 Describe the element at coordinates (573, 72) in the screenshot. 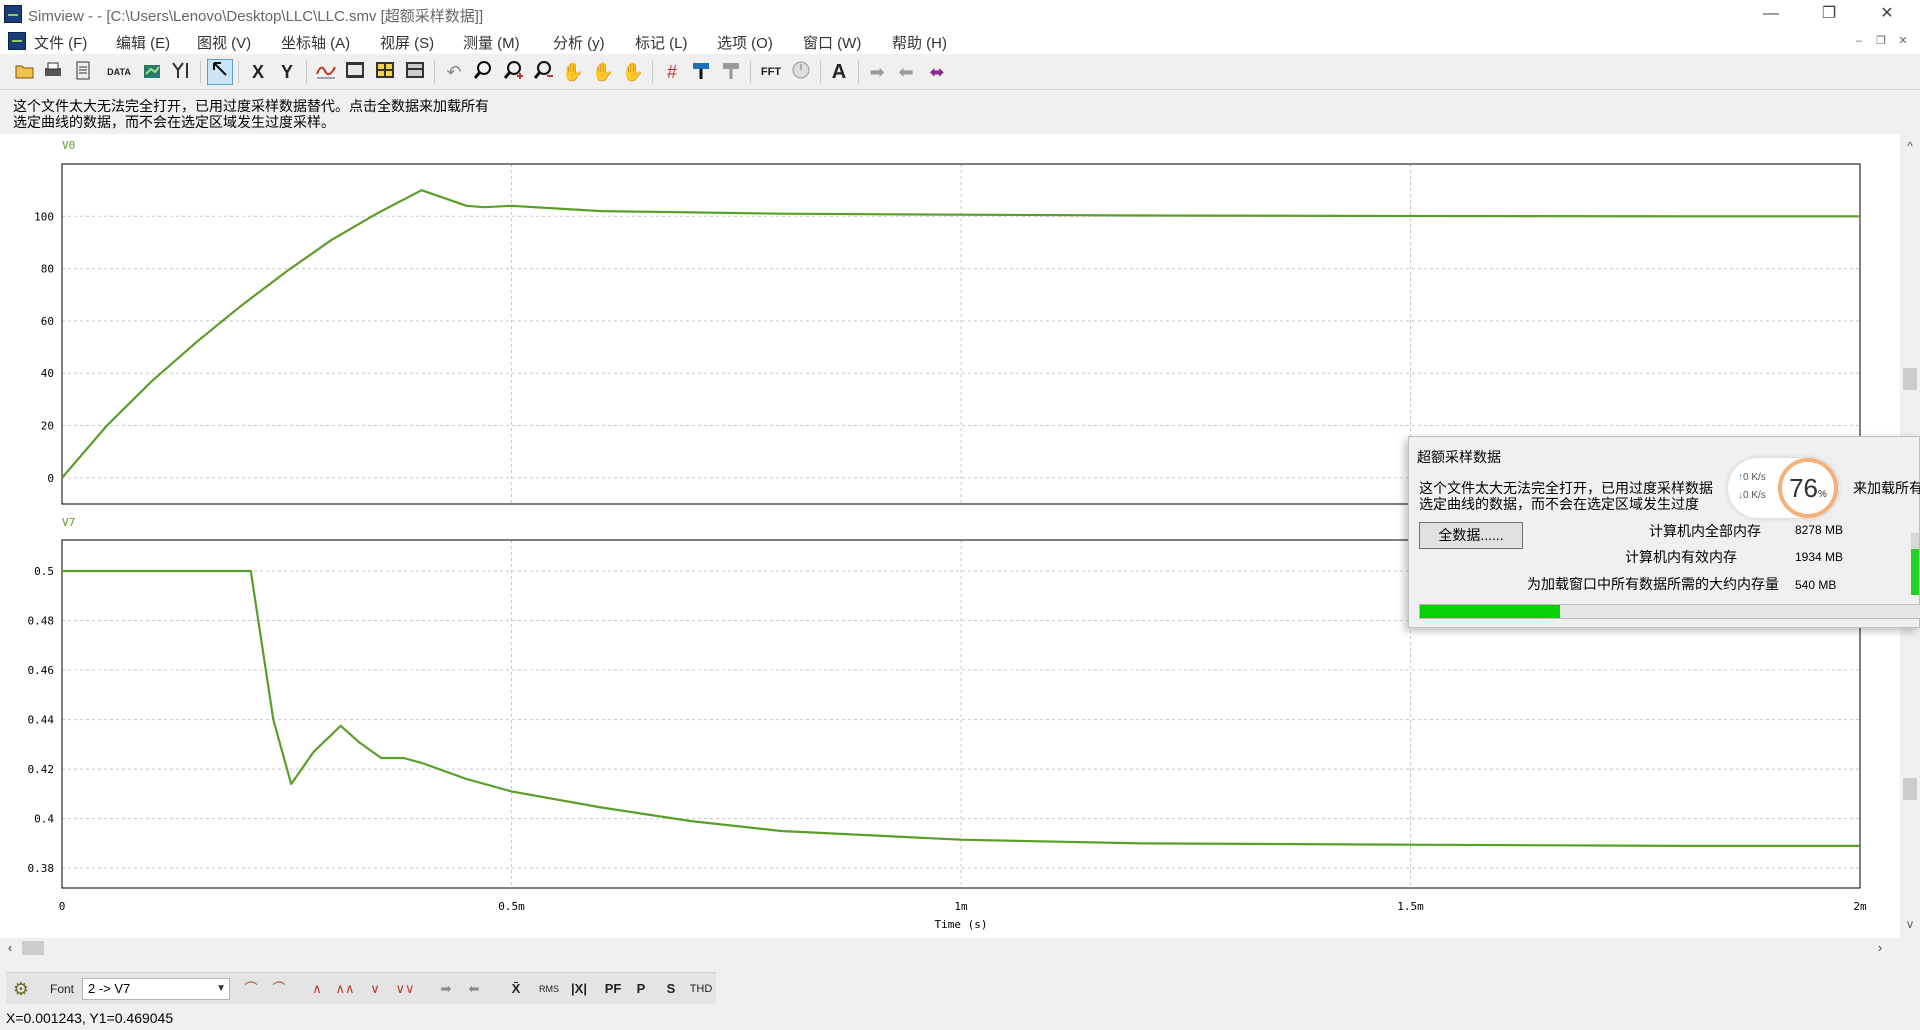

I see `pan-vertical-icon: ✋` at that location.